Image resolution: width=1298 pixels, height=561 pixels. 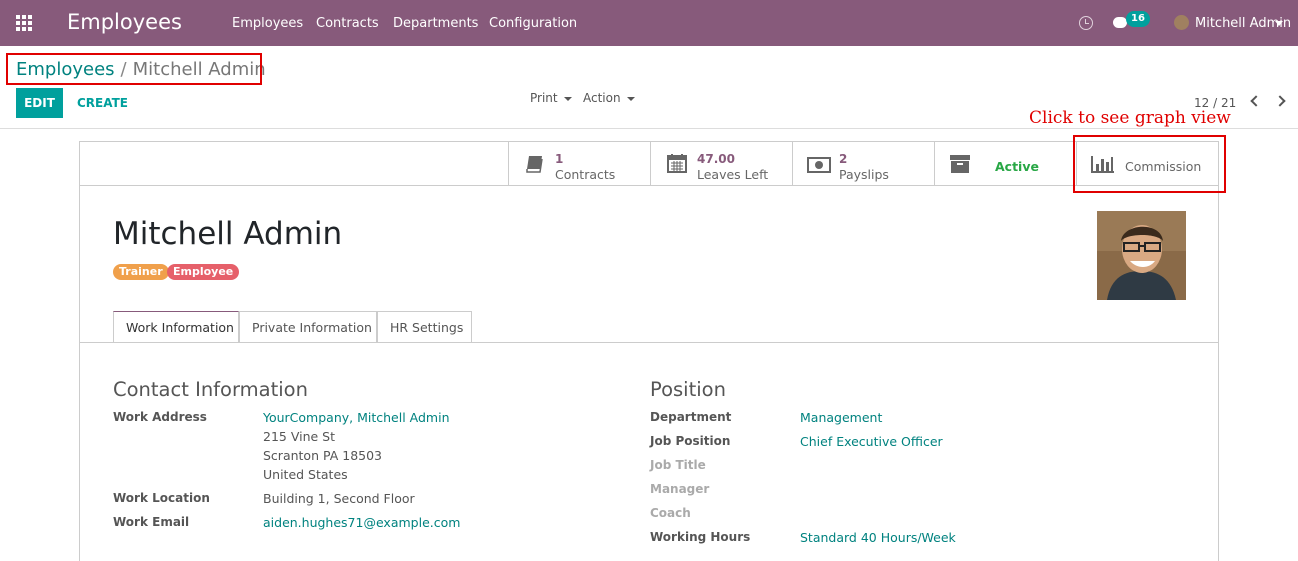 What do you see at coordinates (176, 326) in the screenshot?
I see `tab-work-information: Work Information` at bounding box center [176, 326].